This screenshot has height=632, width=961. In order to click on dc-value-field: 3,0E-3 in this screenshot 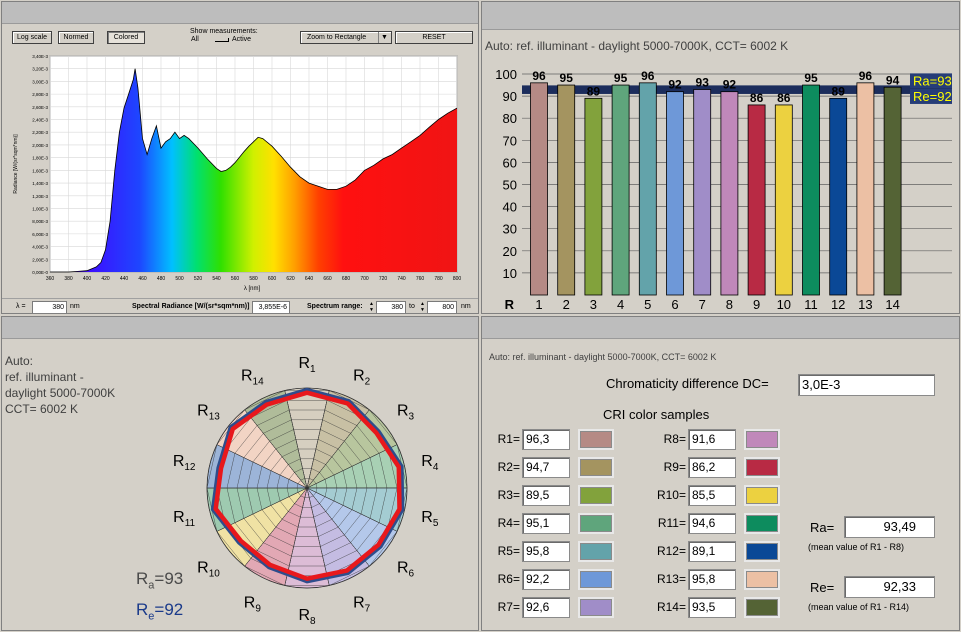, I will do `click(866, 385)`.